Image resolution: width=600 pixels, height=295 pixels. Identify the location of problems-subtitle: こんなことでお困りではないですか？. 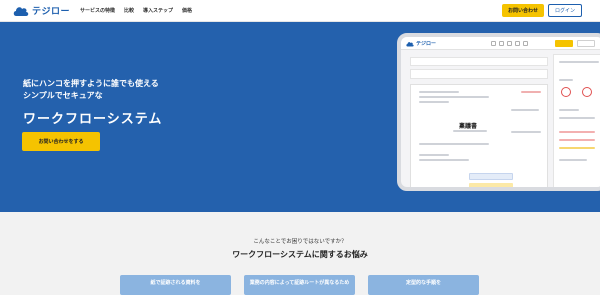
(300, 242).